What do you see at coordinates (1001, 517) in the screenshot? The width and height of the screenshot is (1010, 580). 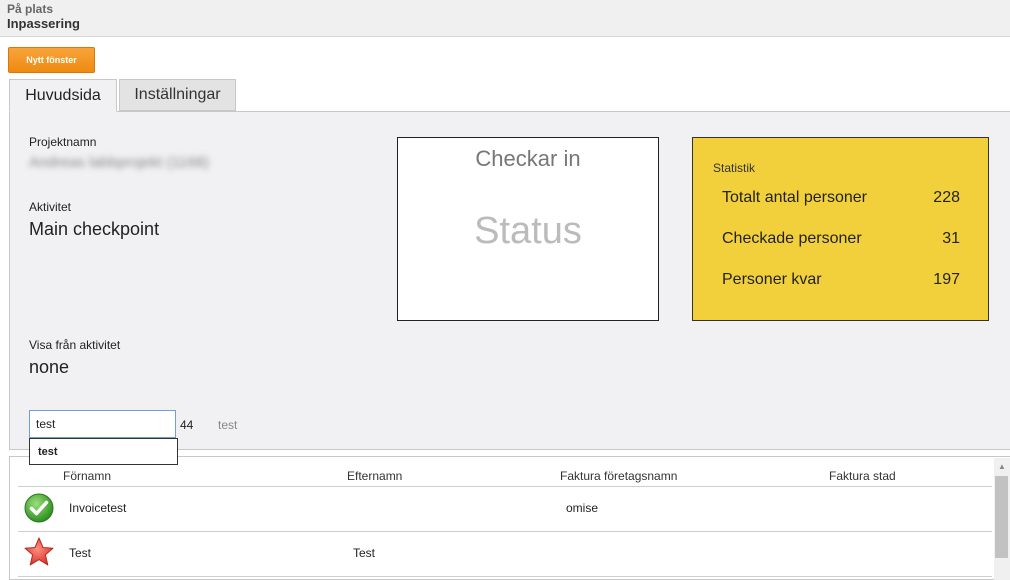 I see `scrollbar-thumb` at bounding box center [1001, 517].